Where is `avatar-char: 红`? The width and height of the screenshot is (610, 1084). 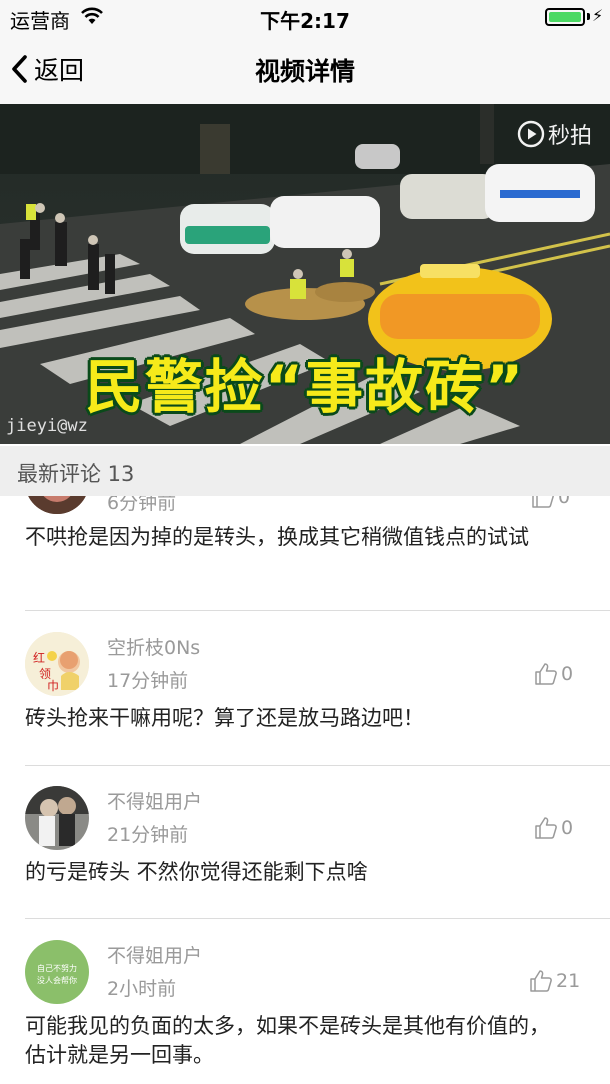 avatar-char: 红 is located at coordinates (39, 657).